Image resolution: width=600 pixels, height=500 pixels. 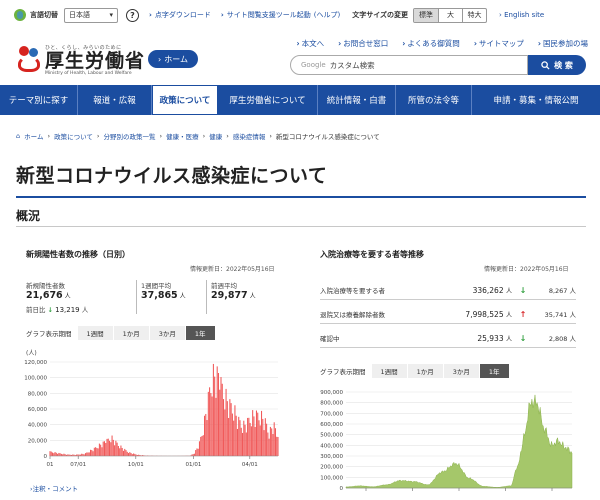 What do you see at coordinates (331, 414) in the screenshot?
I see `y-tick-label: 700,000` at bounding box center [331, 414].